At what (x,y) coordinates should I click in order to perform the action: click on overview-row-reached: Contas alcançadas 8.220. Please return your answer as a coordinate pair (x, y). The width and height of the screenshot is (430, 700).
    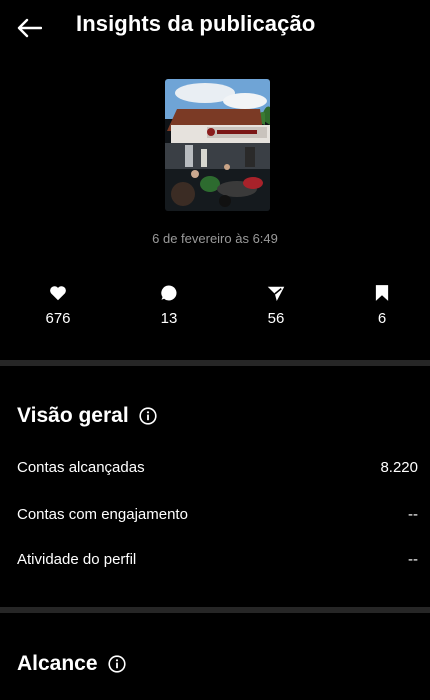
    Looking at the image, I should click on (217, 467).